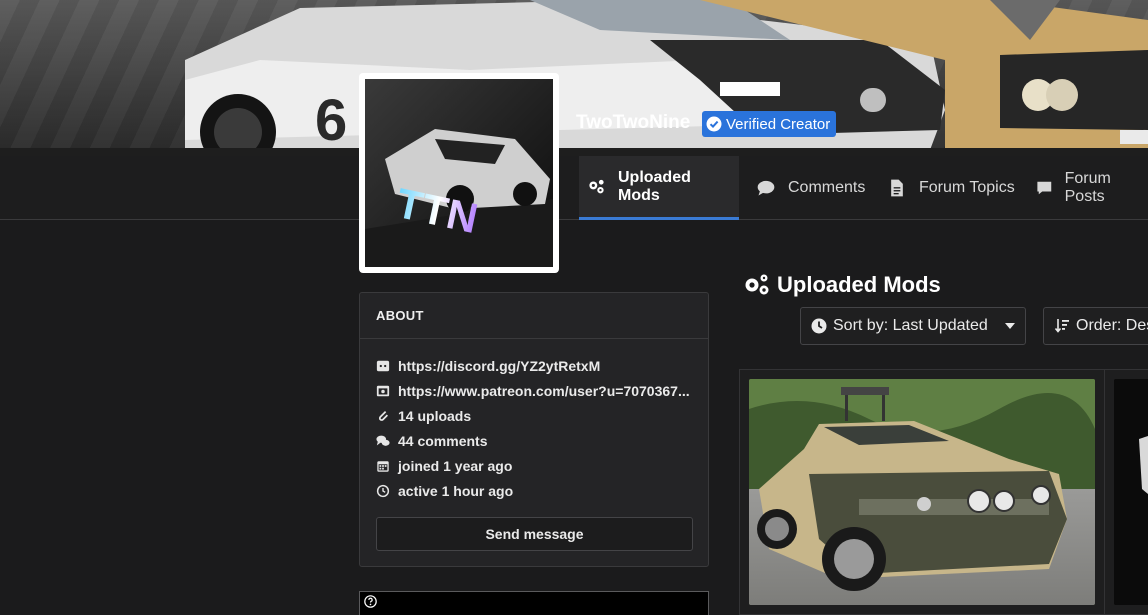  What do you see at coordinates (370, 601) in the screenshot?
I see `question-circle-icon` at bounding box center [370, 601].